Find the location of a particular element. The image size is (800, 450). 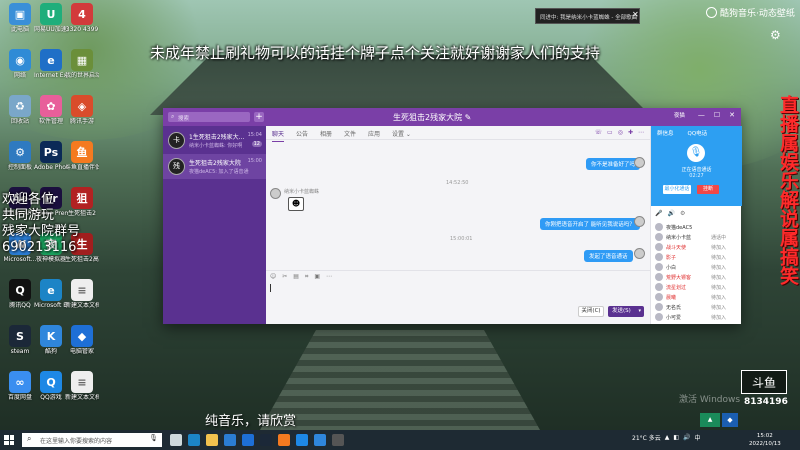

desktop-icon: ◆ 电脑管家 is located at coordinates (82, 340).